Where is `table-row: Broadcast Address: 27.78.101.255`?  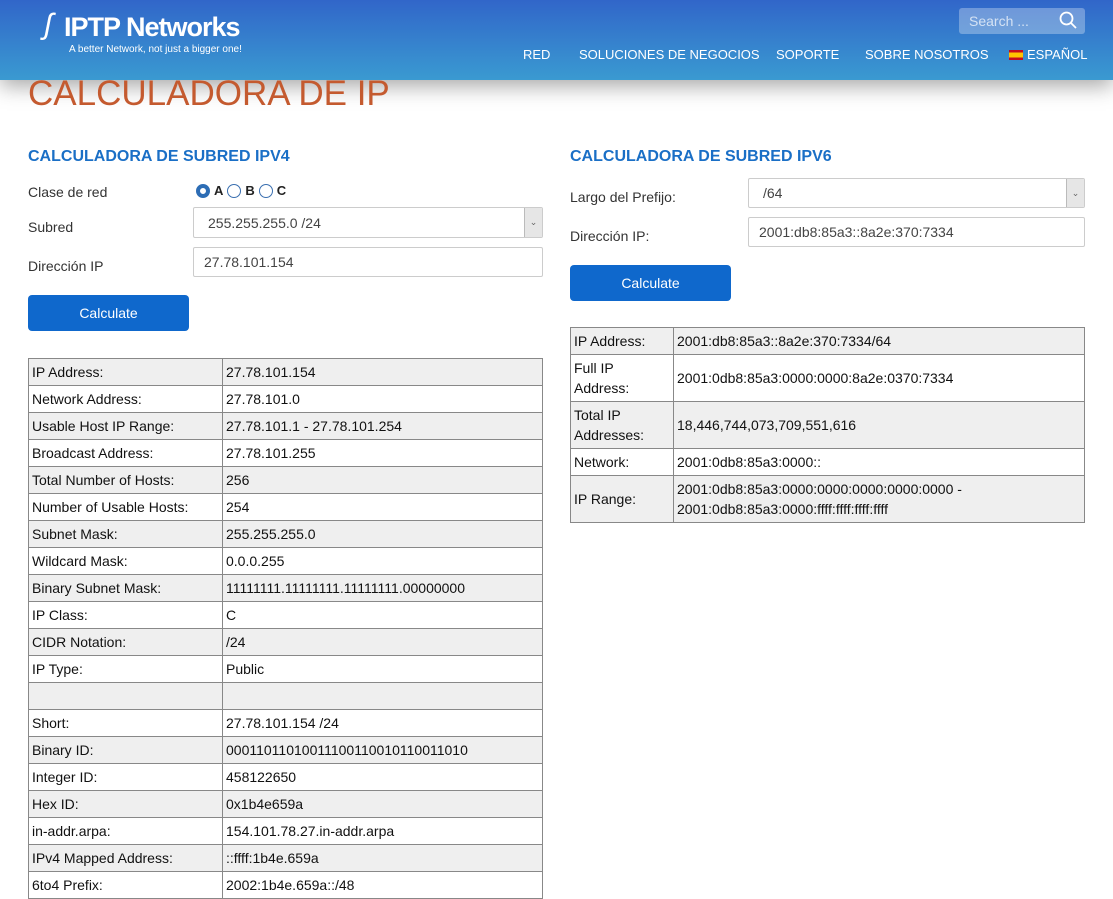 table-row: Broadcast Address: 27.78.101.255 is located at coordinates (285, 453).